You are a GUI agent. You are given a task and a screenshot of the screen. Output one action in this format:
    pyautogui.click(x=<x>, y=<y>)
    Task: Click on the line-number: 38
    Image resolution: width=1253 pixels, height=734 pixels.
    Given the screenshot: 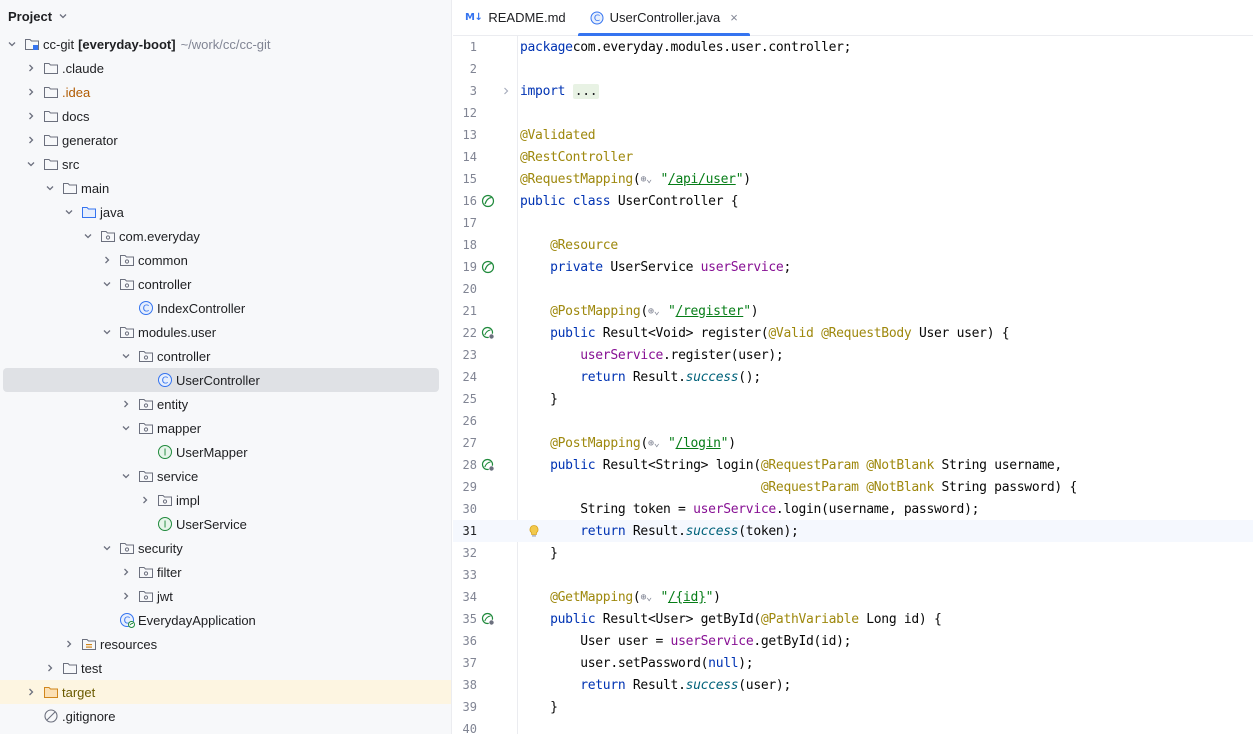 What is the action you would take?
    pyautogui.click(x=465, y=685)
    